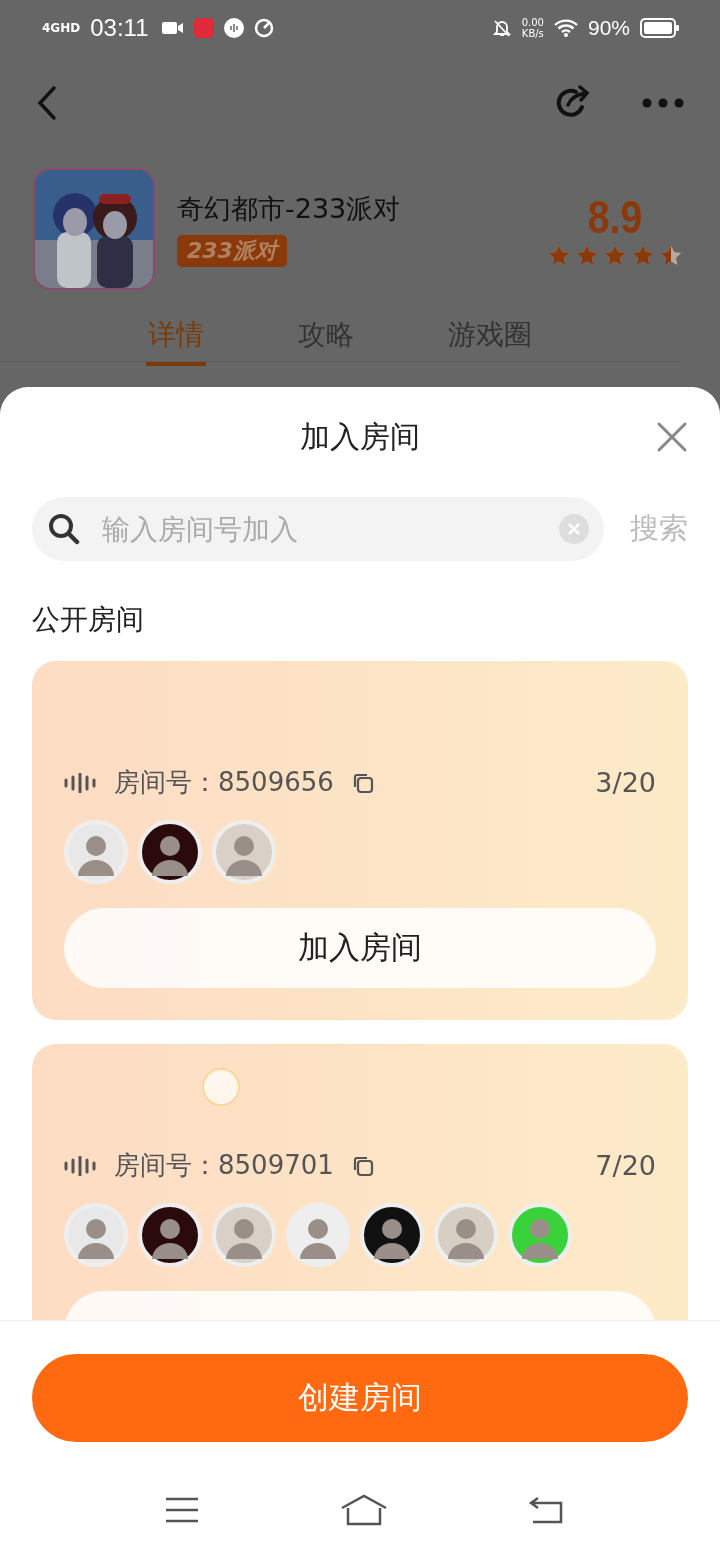 The image size is (720, 1560). I want to click on section-title: 公开房间, so click(88, 620).